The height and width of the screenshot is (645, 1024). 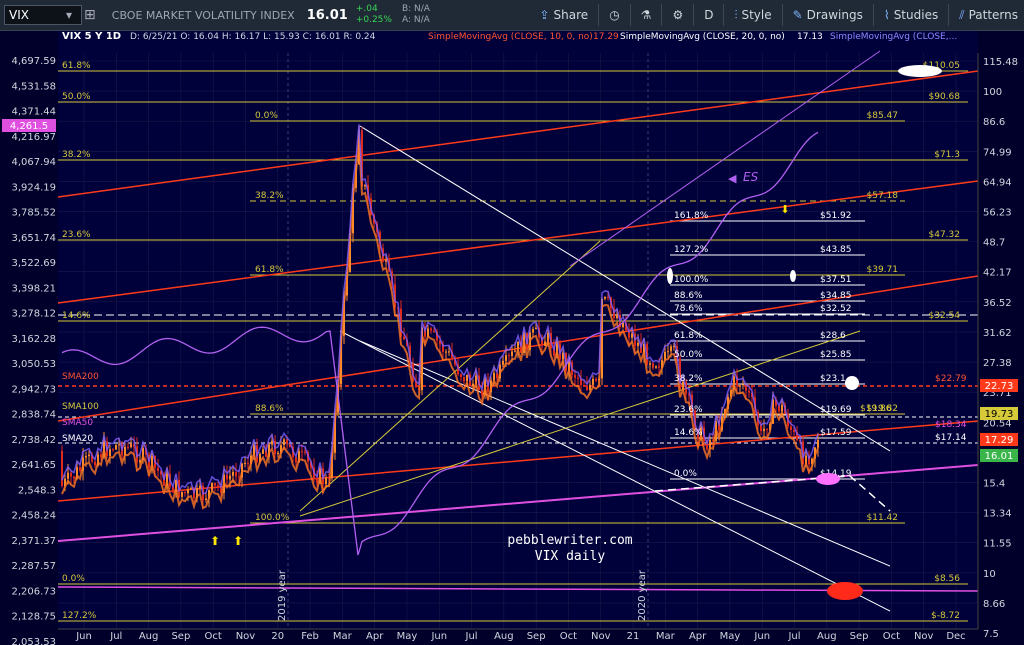 I want to click on legend-sma10-value: 17.29, so click(x=606, y=37).